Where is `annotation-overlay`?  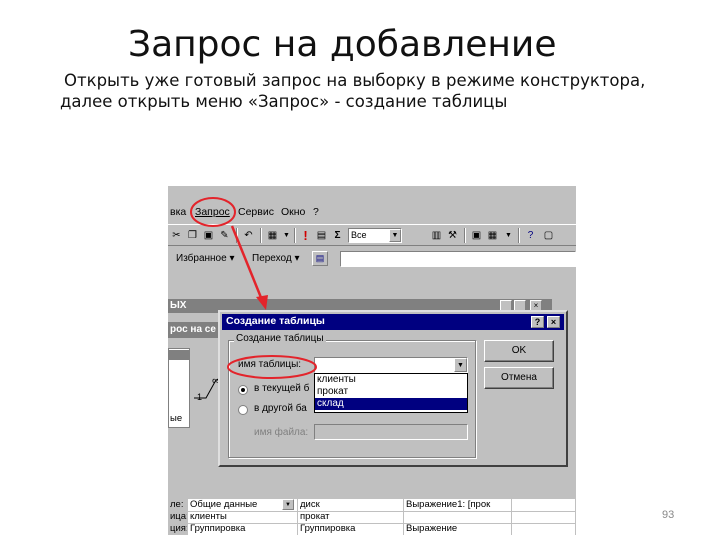
annotation-overlay is located at coordinates (253, 288).